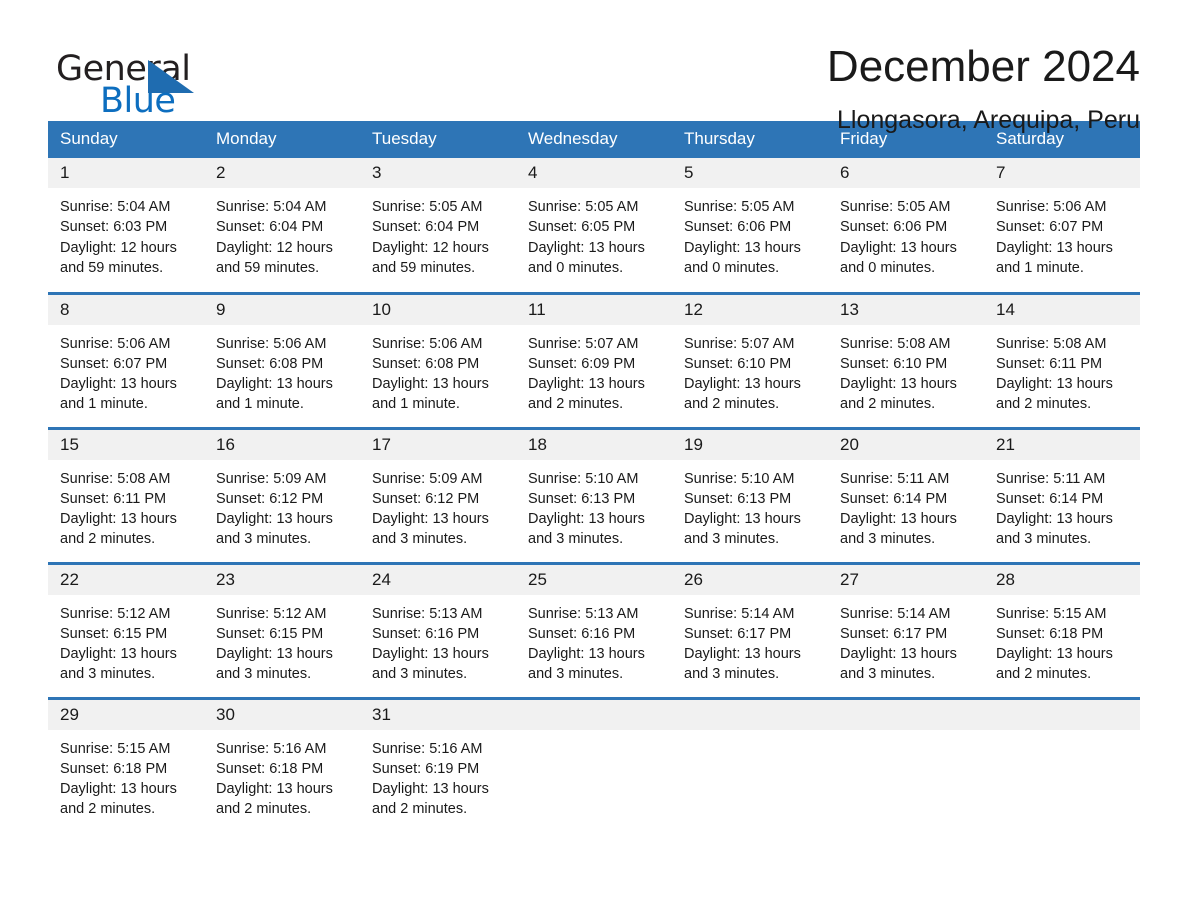  What do you see at coordinates (268, 267) in the screenshot?
I see `daylight-duration-line2: and 59 minutes.` at bounding box center [268, 267].